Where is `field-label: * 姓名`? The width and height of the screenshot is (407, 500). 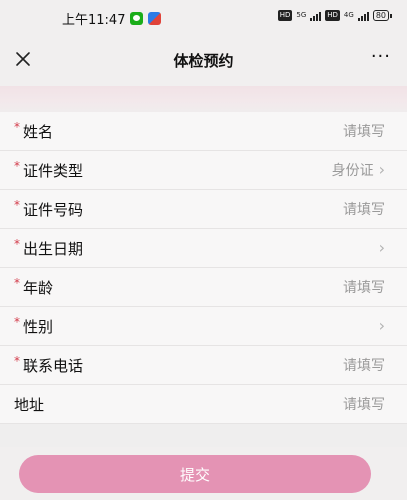
field-label: * 姓名 is located at coordinates (34, 131).